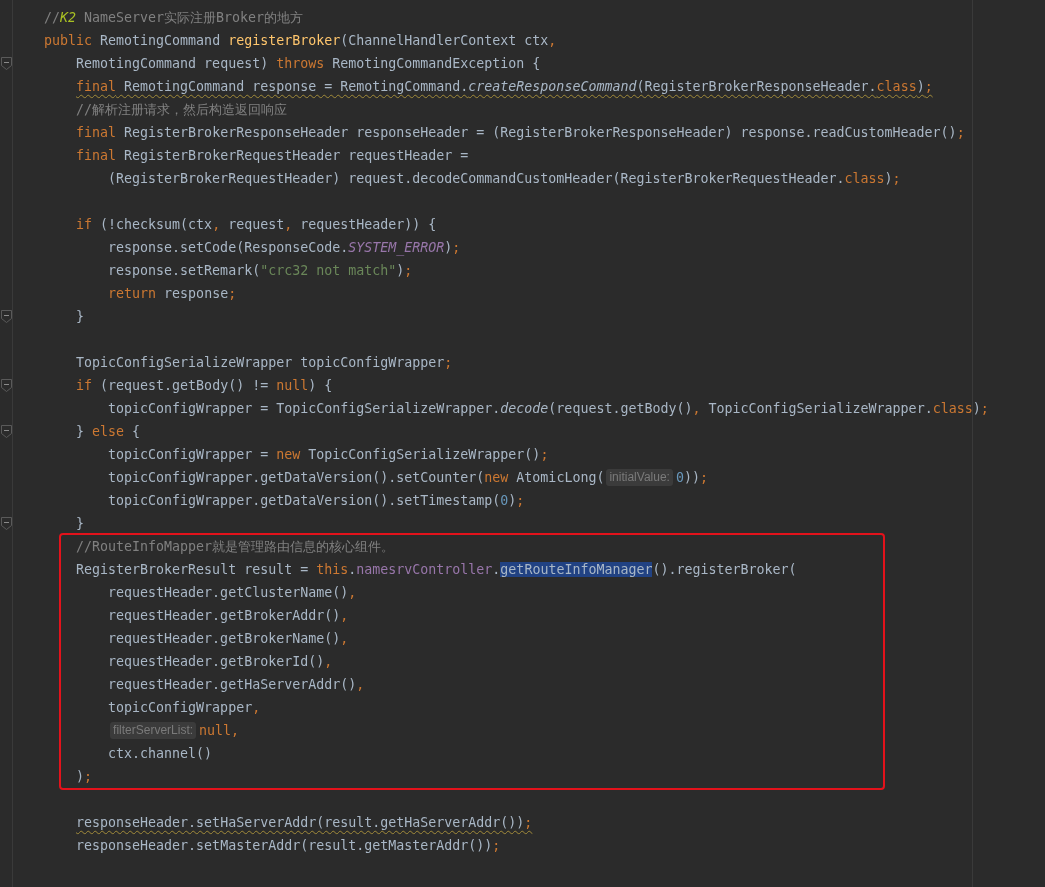 Image resolution: width=1045 pixels, height=887 pixels. What do you see at coordinates (328, 454) in the screenshot?
I see `code-line: topicConfigWrapper = new TopicConfigSerializeWrapper();` at bounding box center [328, 454].